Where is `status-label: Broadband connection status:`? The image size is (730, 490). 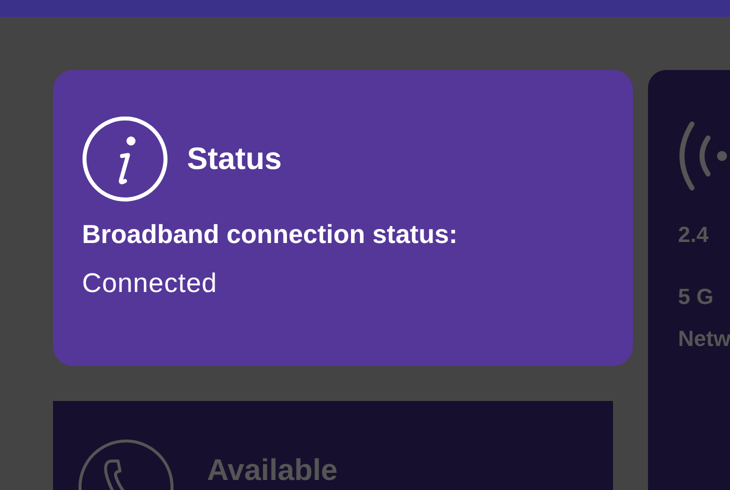
status-label: Broadband connection status: is located at coordinates (270, 234).